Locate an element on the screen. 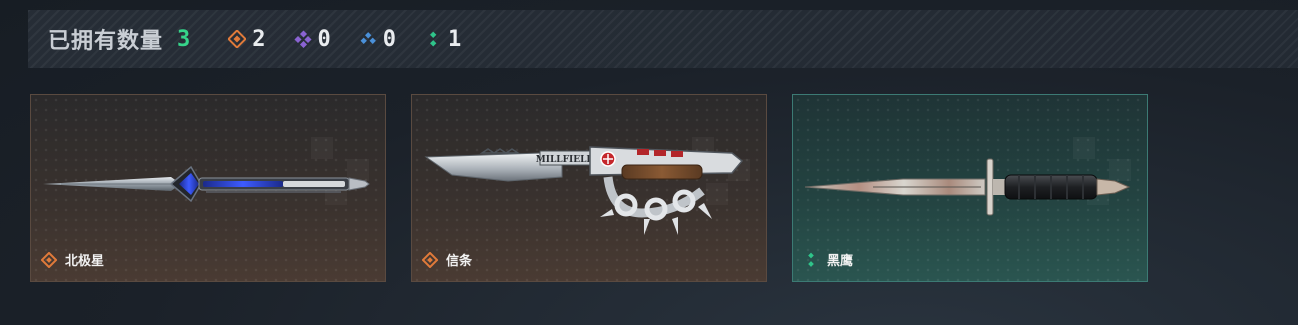 The image size is (1298, 325). owned-count-title: 已拥有数量 is located at coordinates (106, 41).